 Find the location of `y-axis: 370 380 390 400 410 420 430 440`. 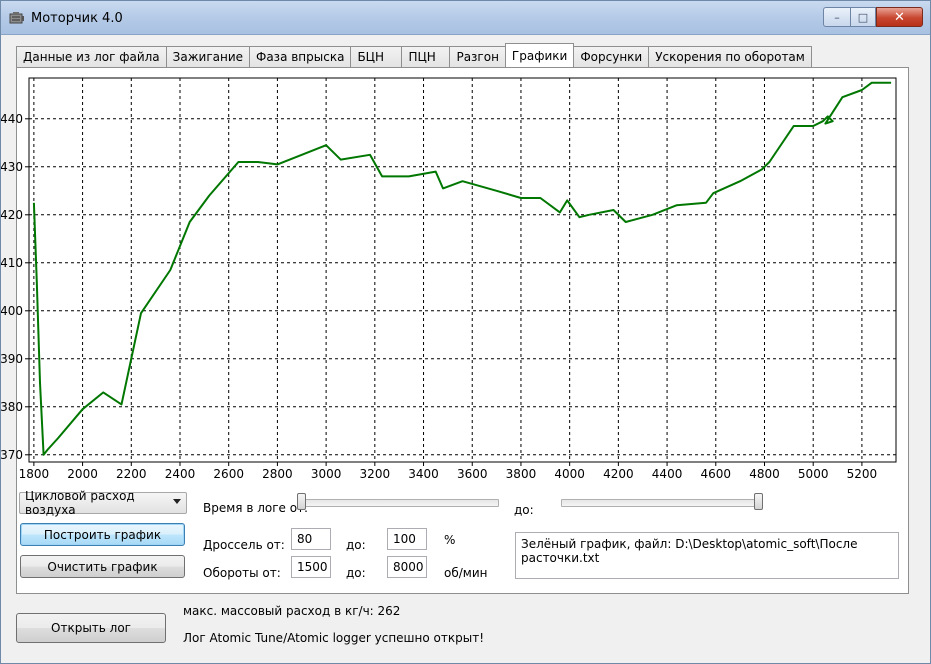

y-axis: 370 380 390 400 410 420 430 440 is located at coordinates (15, 287).